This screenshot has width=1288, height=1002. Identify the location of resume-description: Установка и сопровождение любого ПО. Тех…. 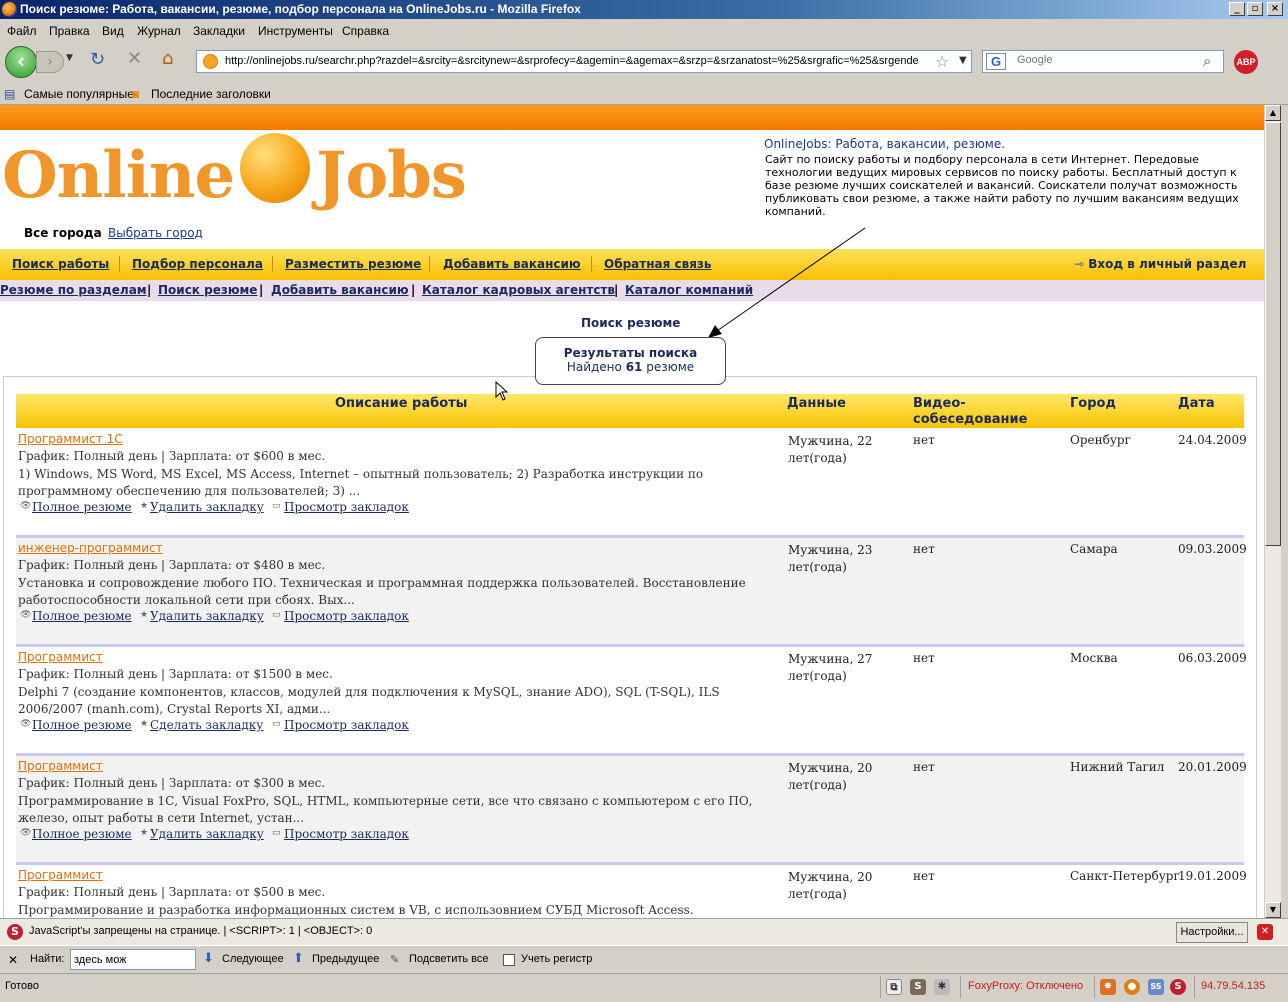
(382, 591).